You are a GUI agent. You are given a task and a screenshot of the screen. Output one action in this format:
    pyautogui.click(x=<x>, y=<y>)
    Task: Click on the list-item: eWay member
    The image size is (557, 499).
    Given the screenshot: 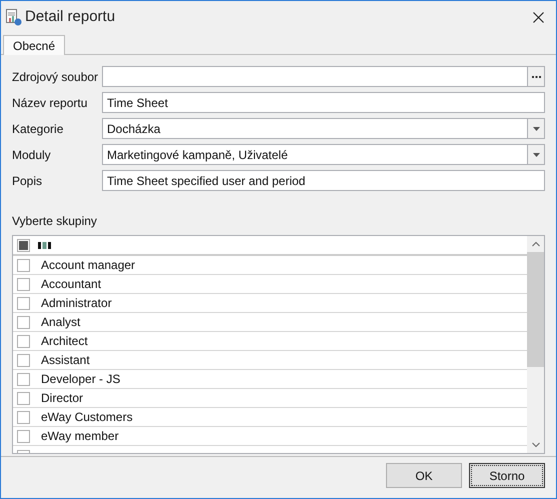 What is the action you would take?
    pyautogui.click(x=270, y=436)
    